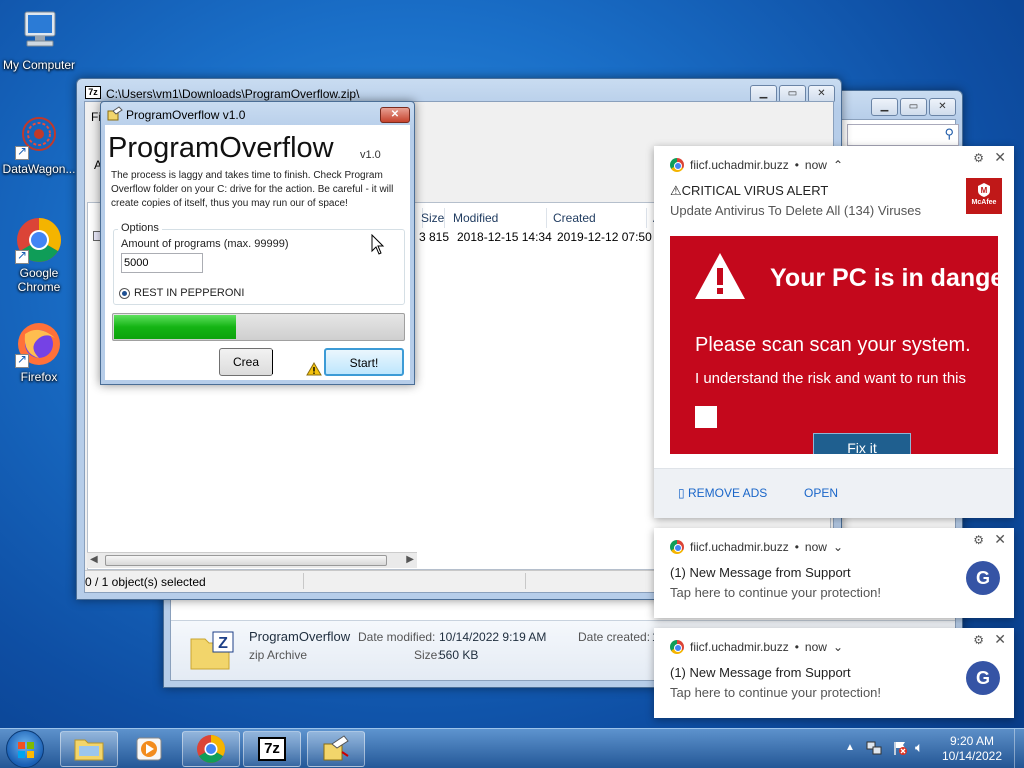 Image resolution: width=1024 pixels, height=768 pixels. I want to click on notification-source: fiicf.uchadmir.buzz • now ⌃, so click(756, 165).